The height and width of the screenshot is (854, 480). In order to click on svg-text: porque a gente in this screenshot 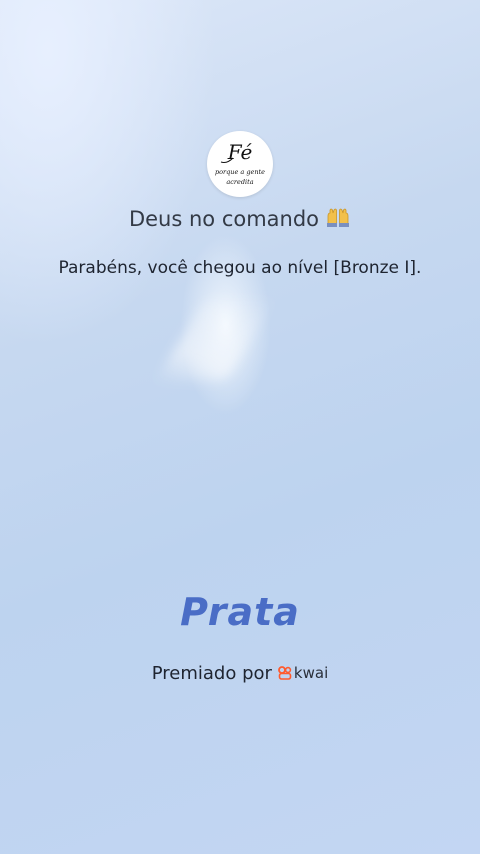, I will do `click(240, 172)`.